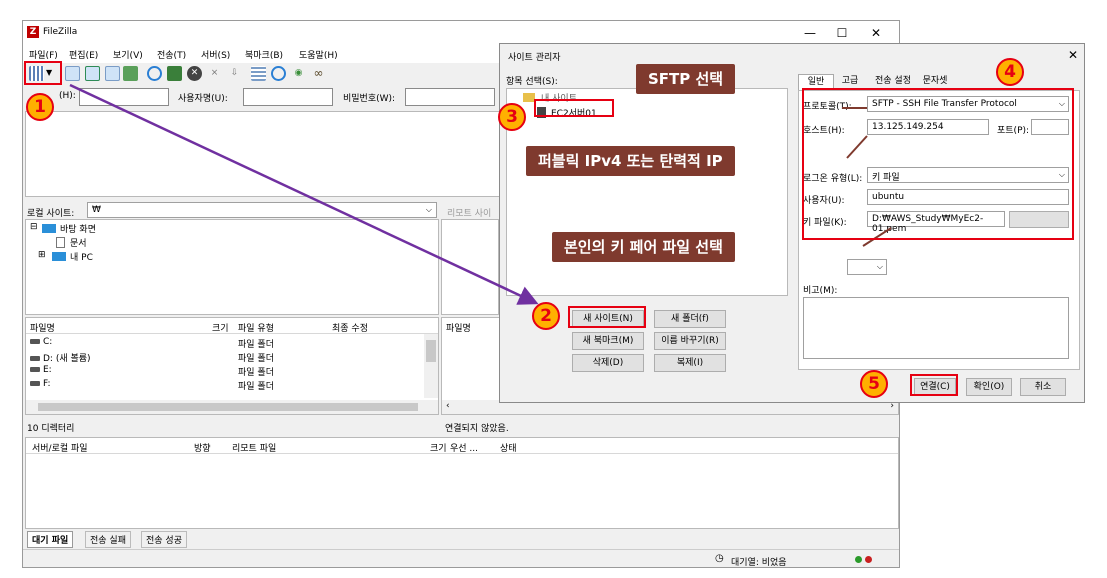 The width and height of the screenshot is (1107, 578). What do you see at coordinates (203, 99) in the screenshot?
I see `user-label: 사용자명(U):` at bounding box center [203, 99].